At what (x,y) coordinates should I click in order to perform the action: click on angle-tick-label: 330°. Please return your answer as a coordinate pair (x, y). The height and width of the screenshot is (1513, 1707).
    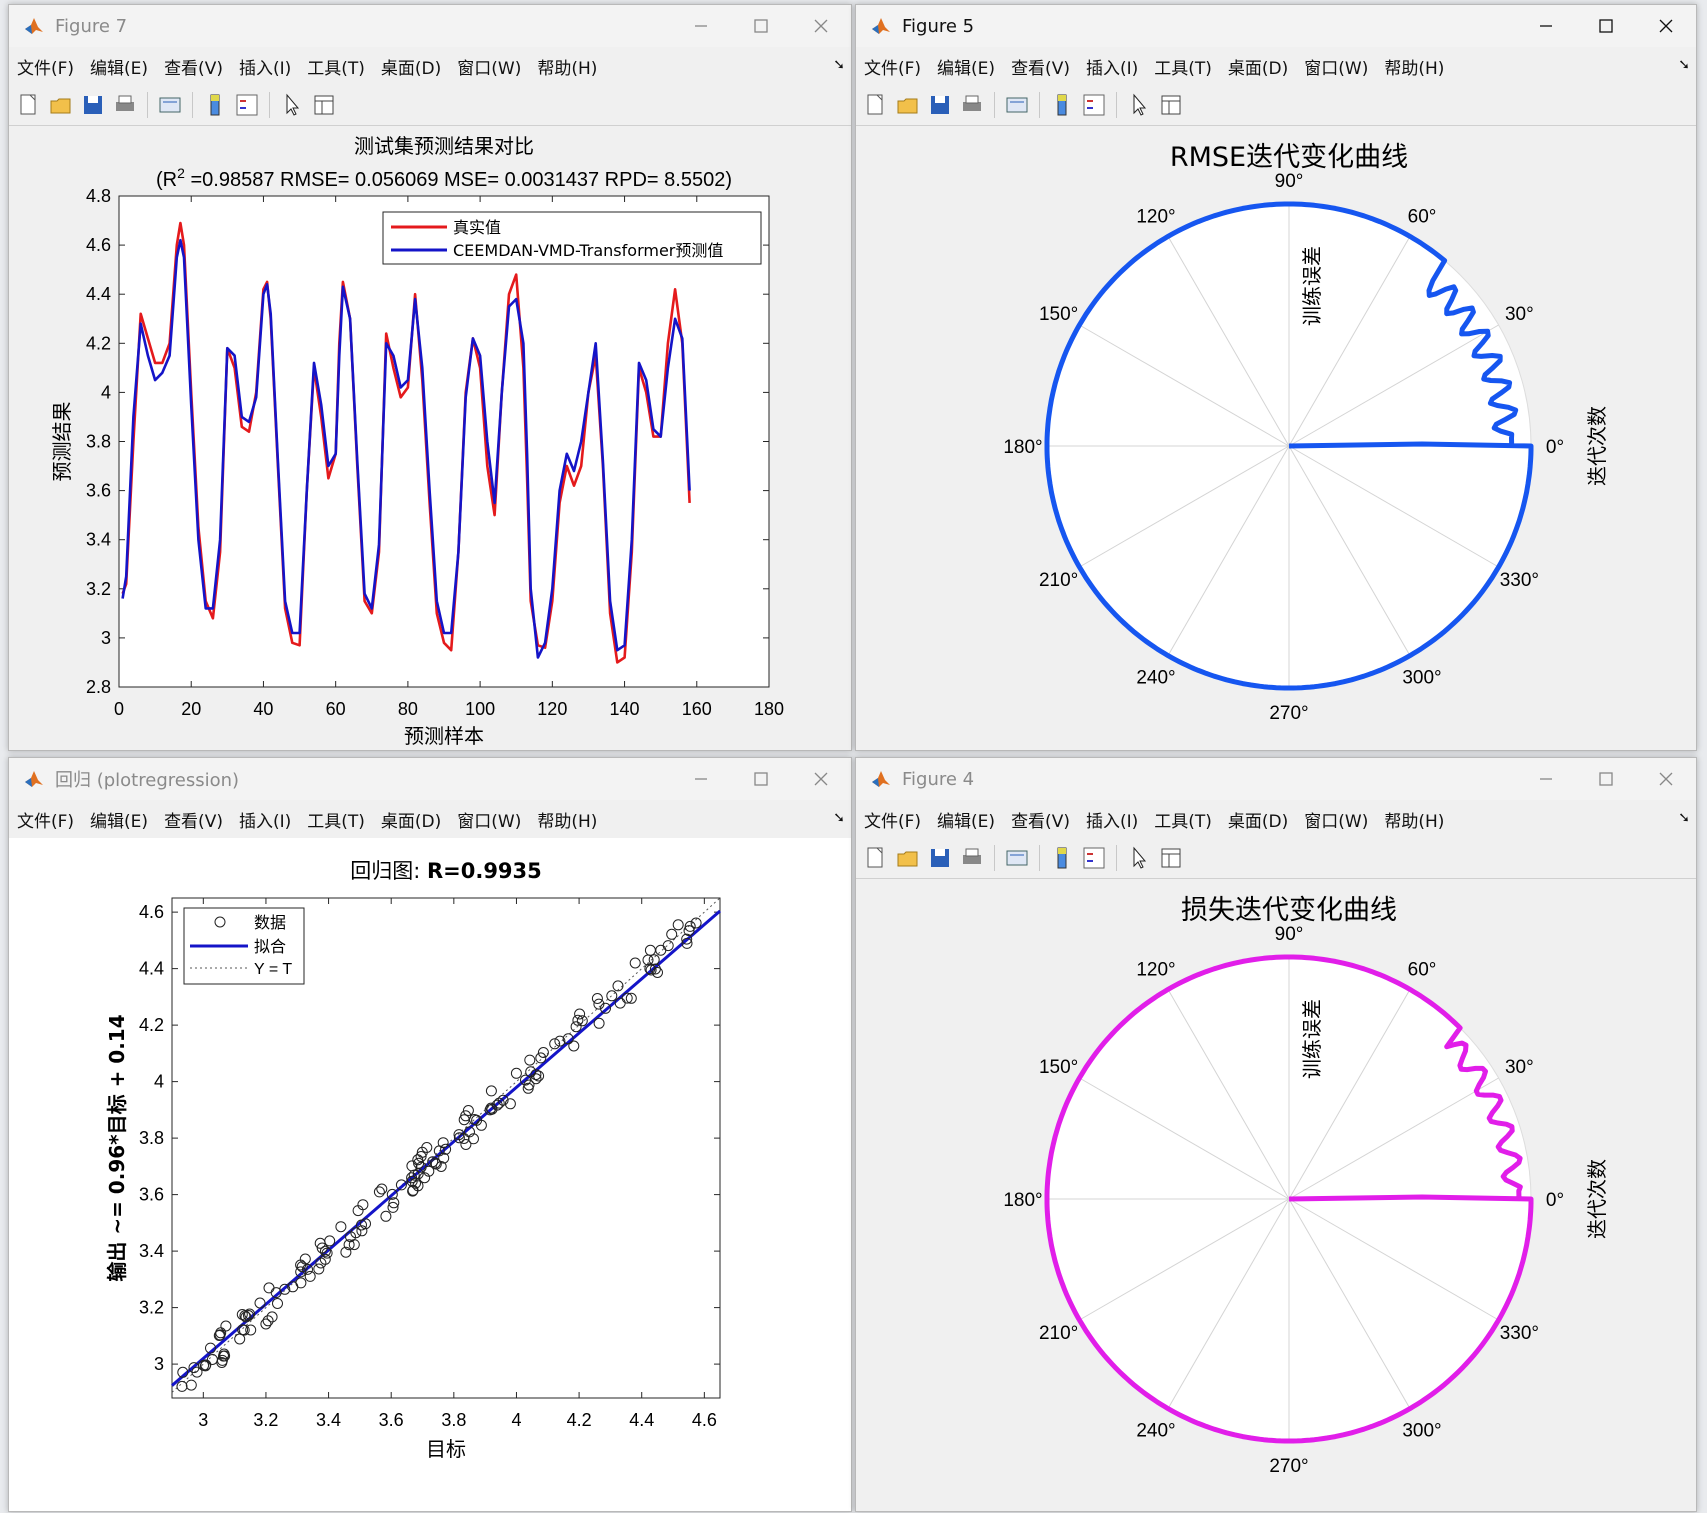
    Looking at the image, I should click on (1519, 1333).